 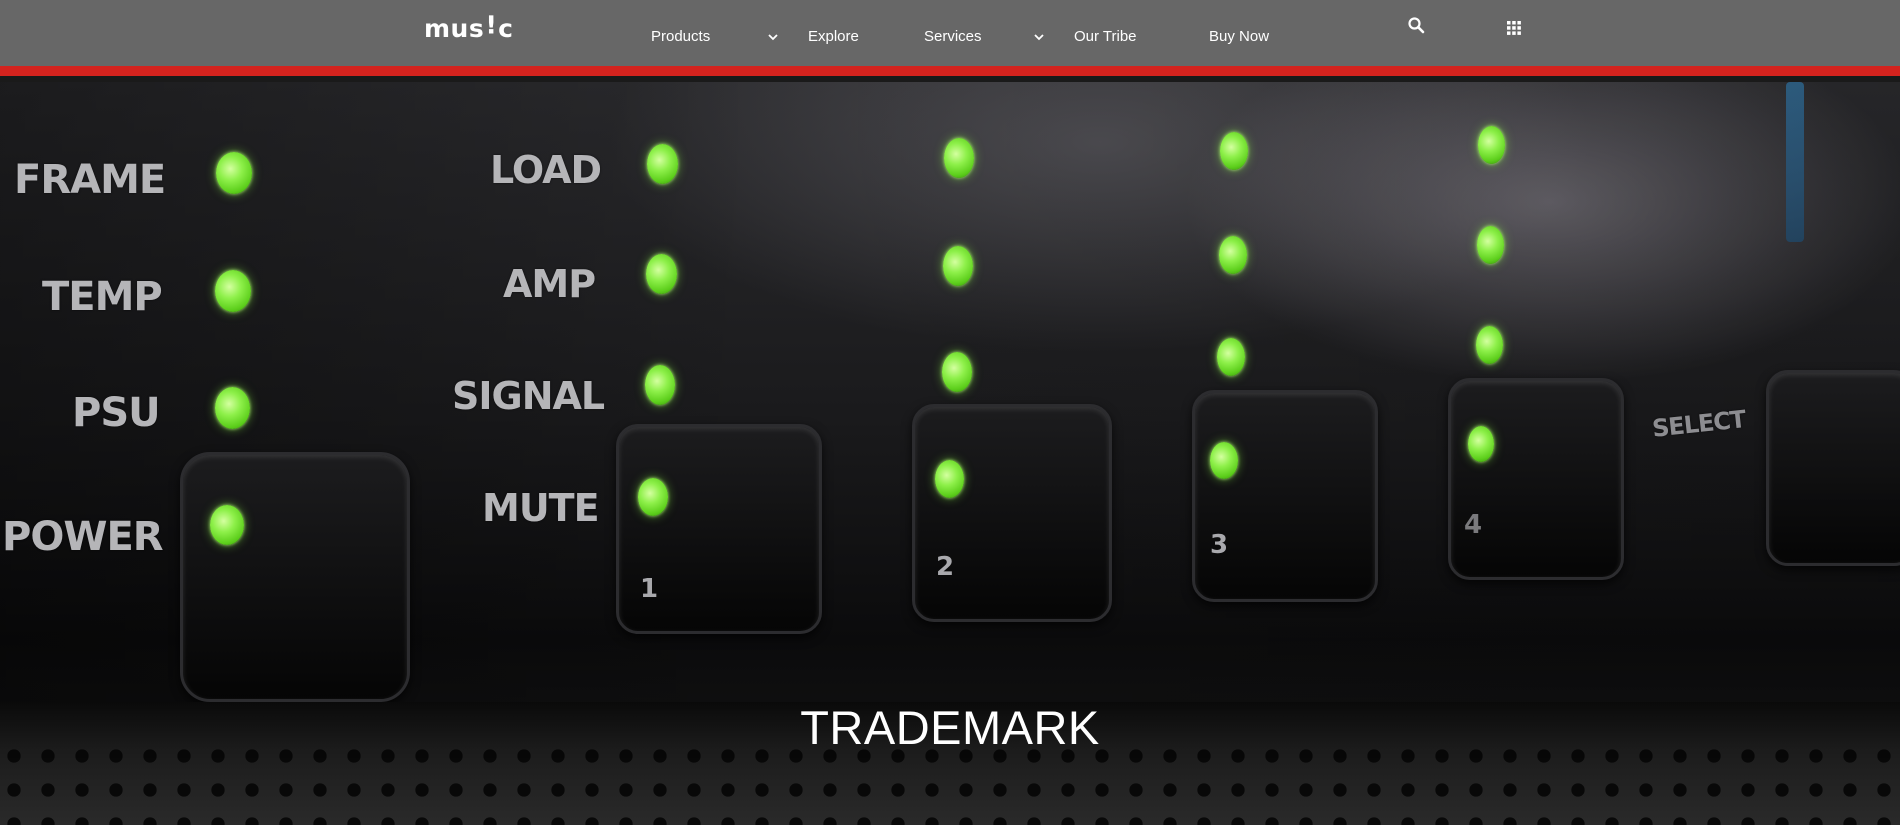 What do you see at coordinates (1514, 28) in the screenshot?
I see `apps-grid-icon` at bounding box center [1514, 28].